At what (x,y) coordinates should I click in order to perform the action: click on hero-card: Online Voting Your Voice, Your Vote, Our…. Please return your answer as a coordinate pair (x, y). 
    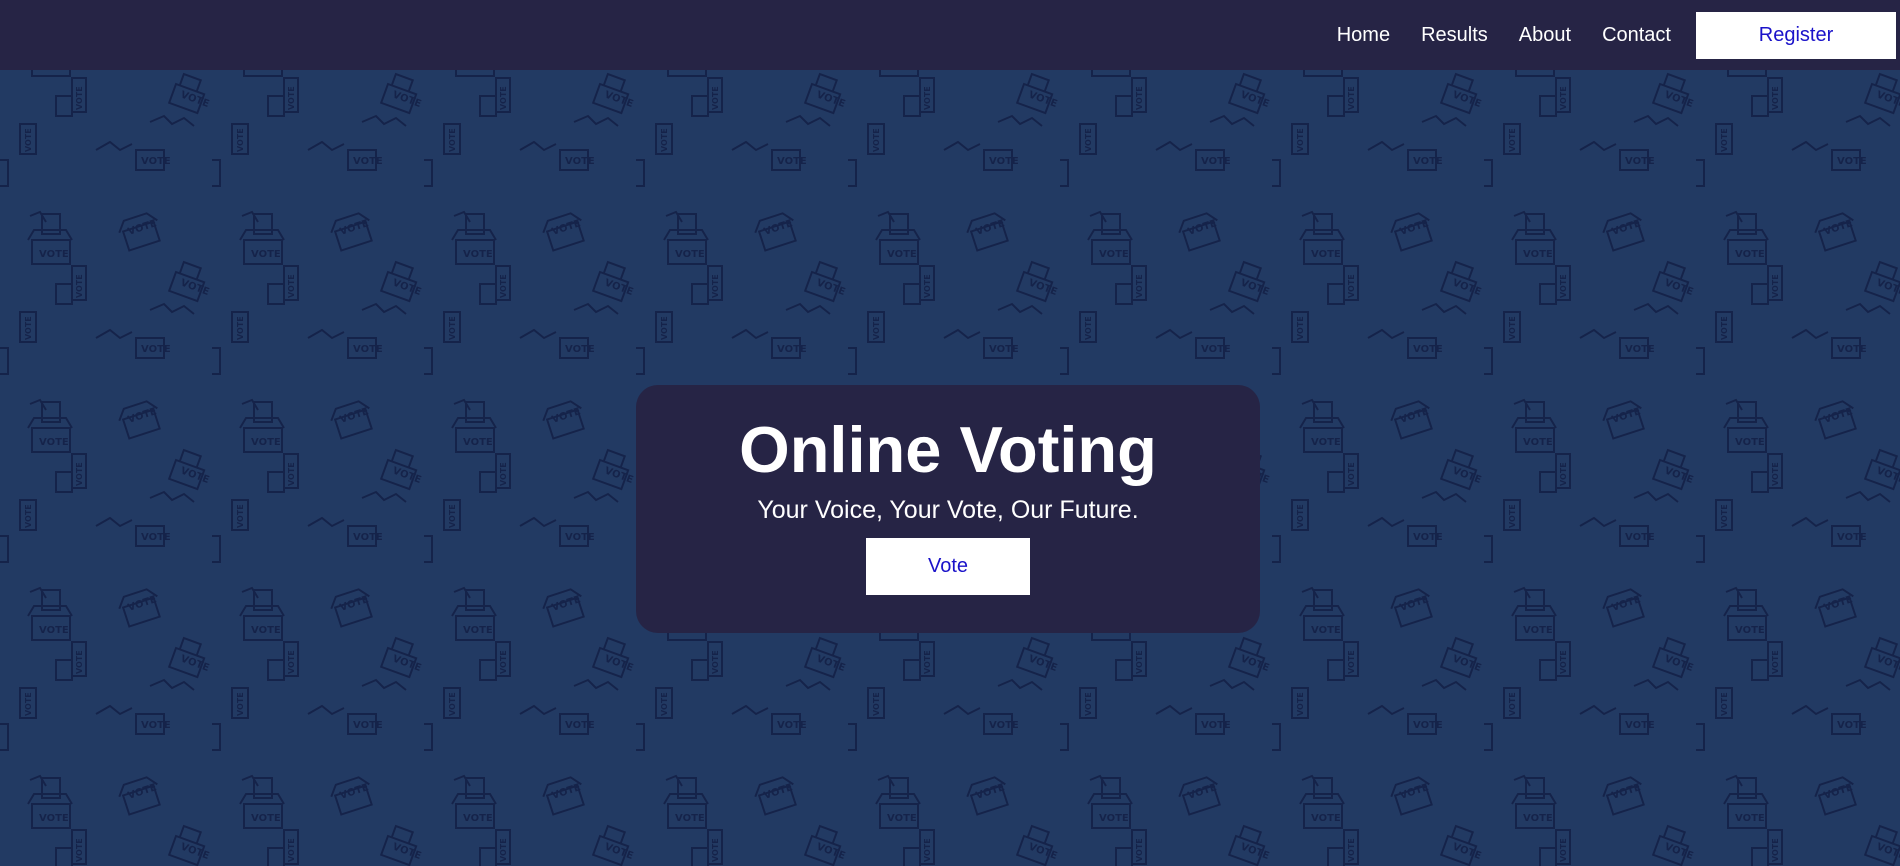
    Looking at the image, I should click on (948, 509).